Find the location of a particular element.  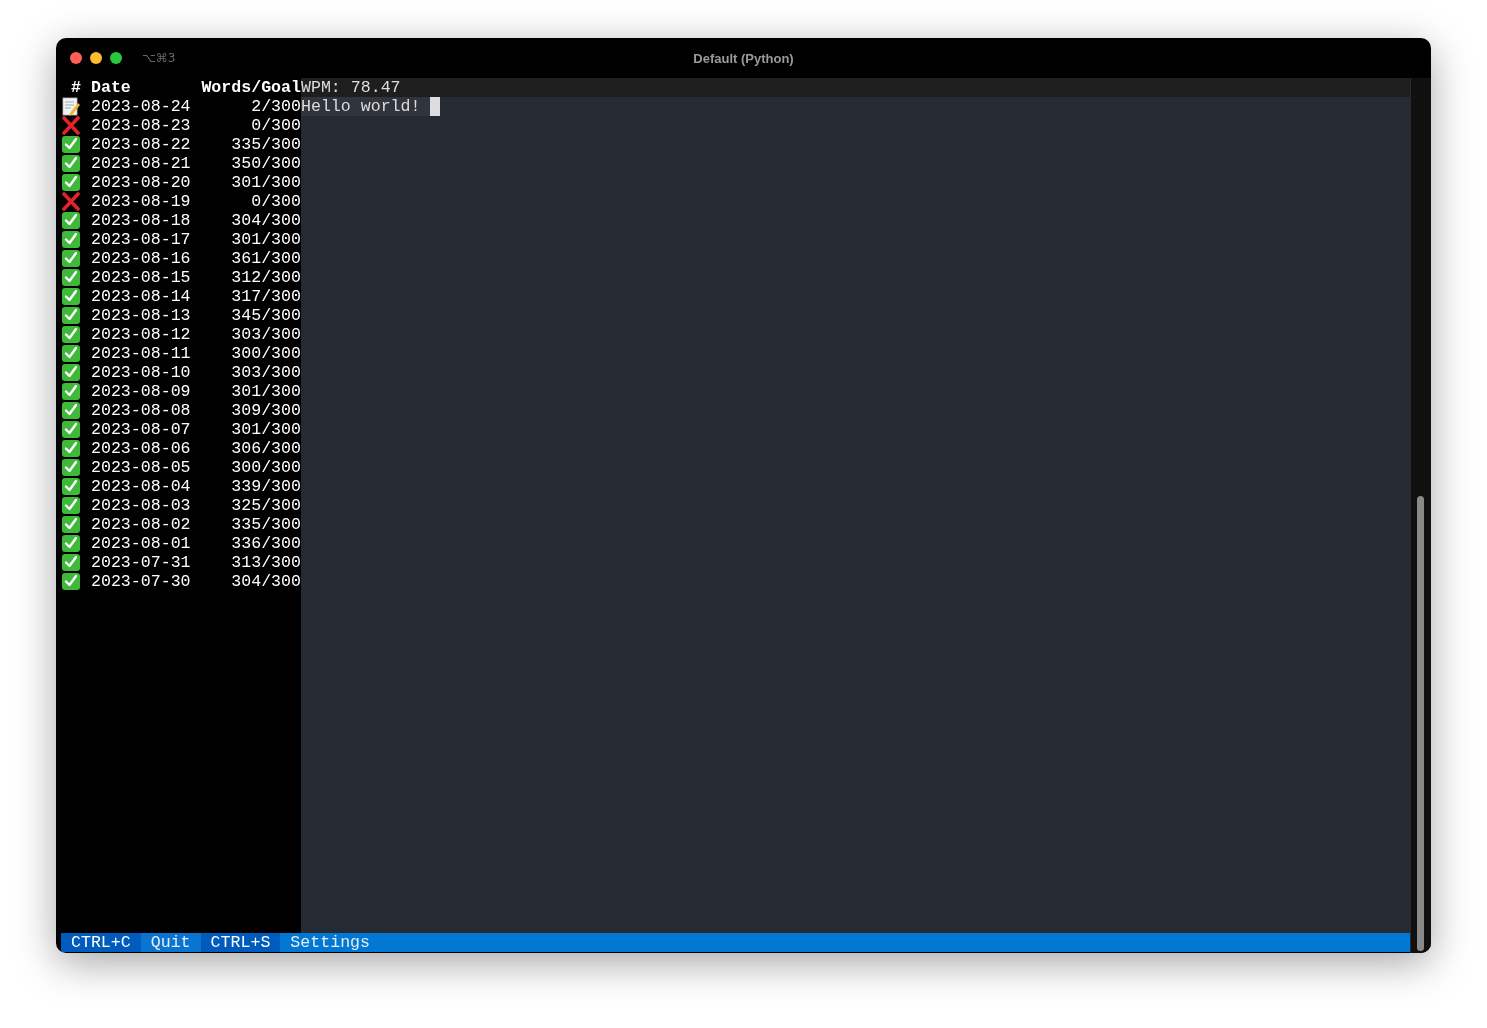

word-count-cell-text: 350/300 is located at coordinates (265, 163).